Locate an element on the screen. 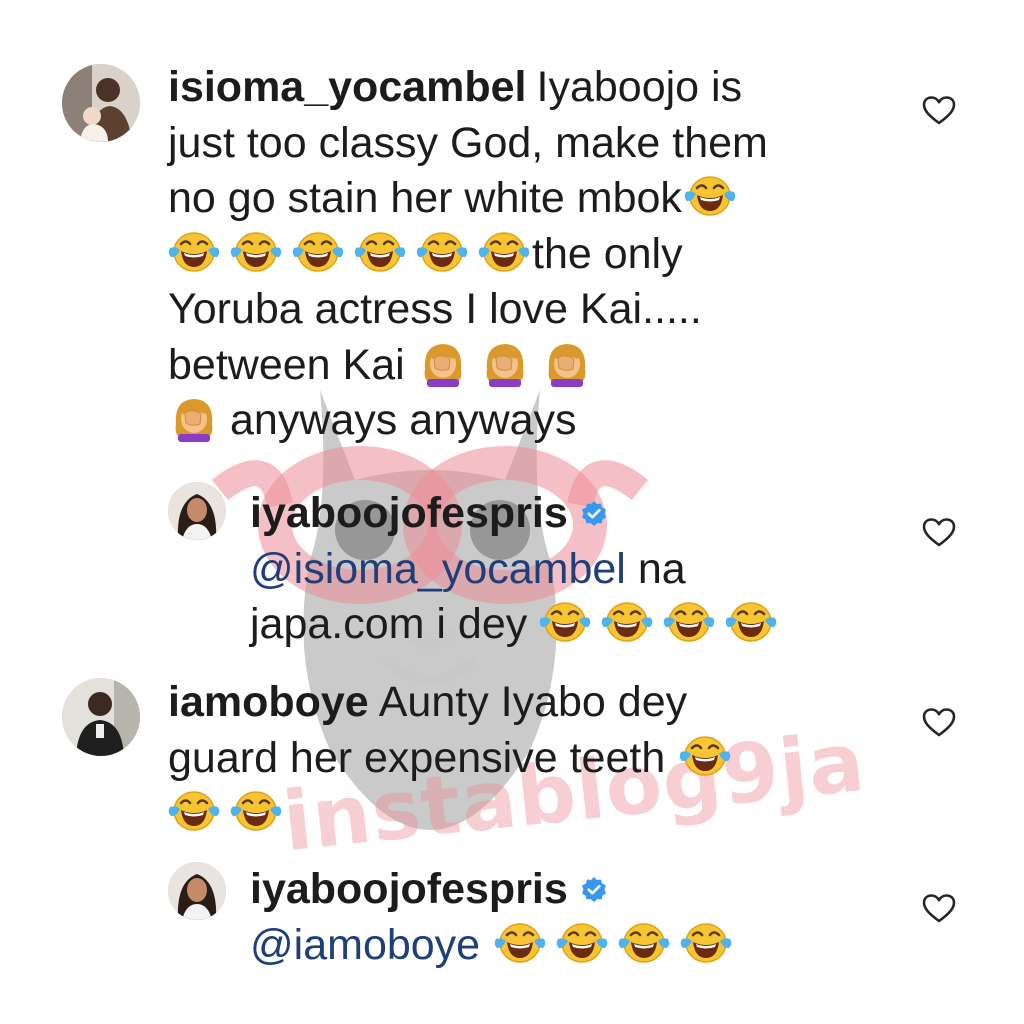  comment-line: just too classy God, make them is located at coordinates (468, 142).